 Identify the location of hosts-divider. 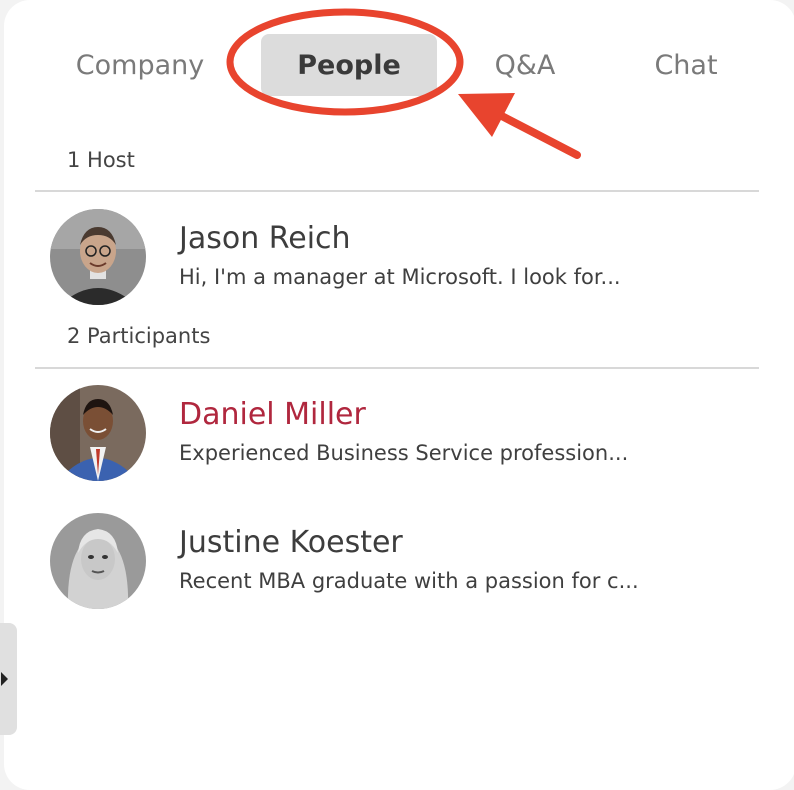
(397, 191).